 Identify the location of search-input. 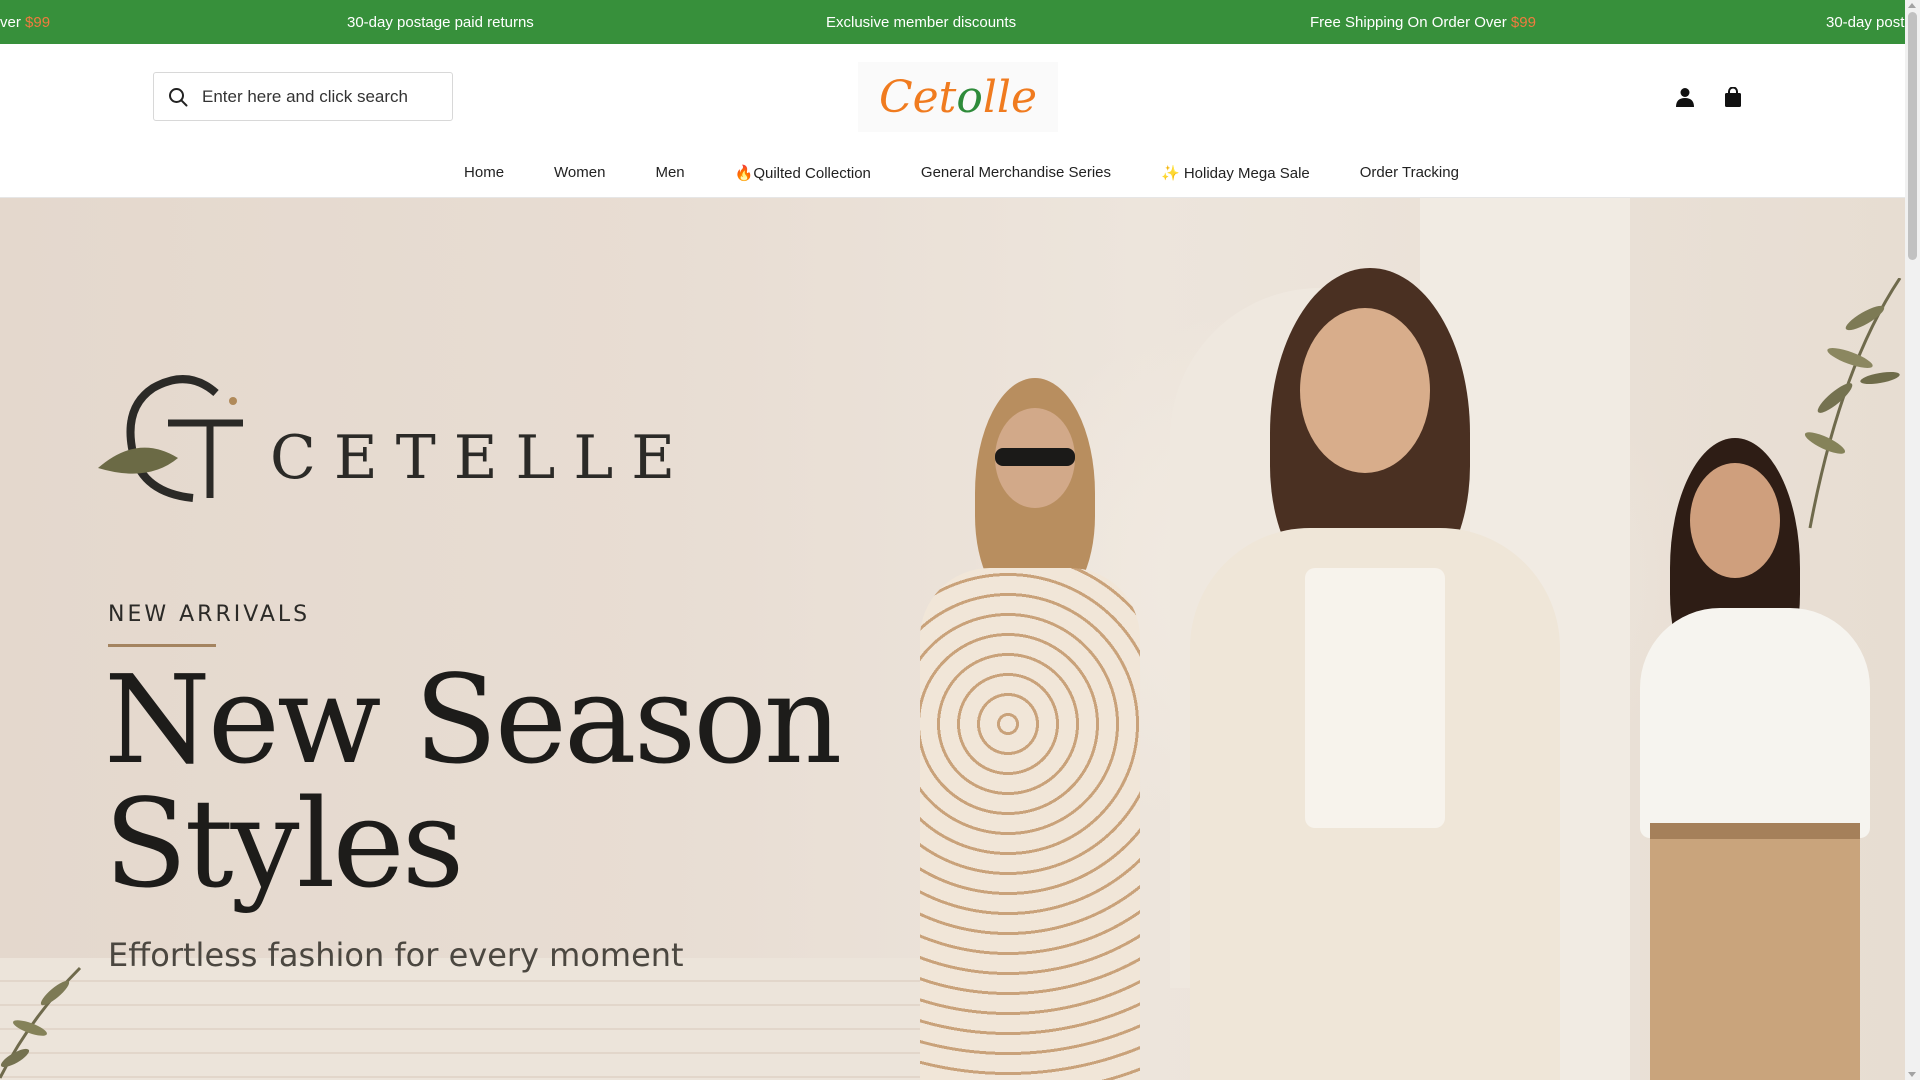
(322, 96).